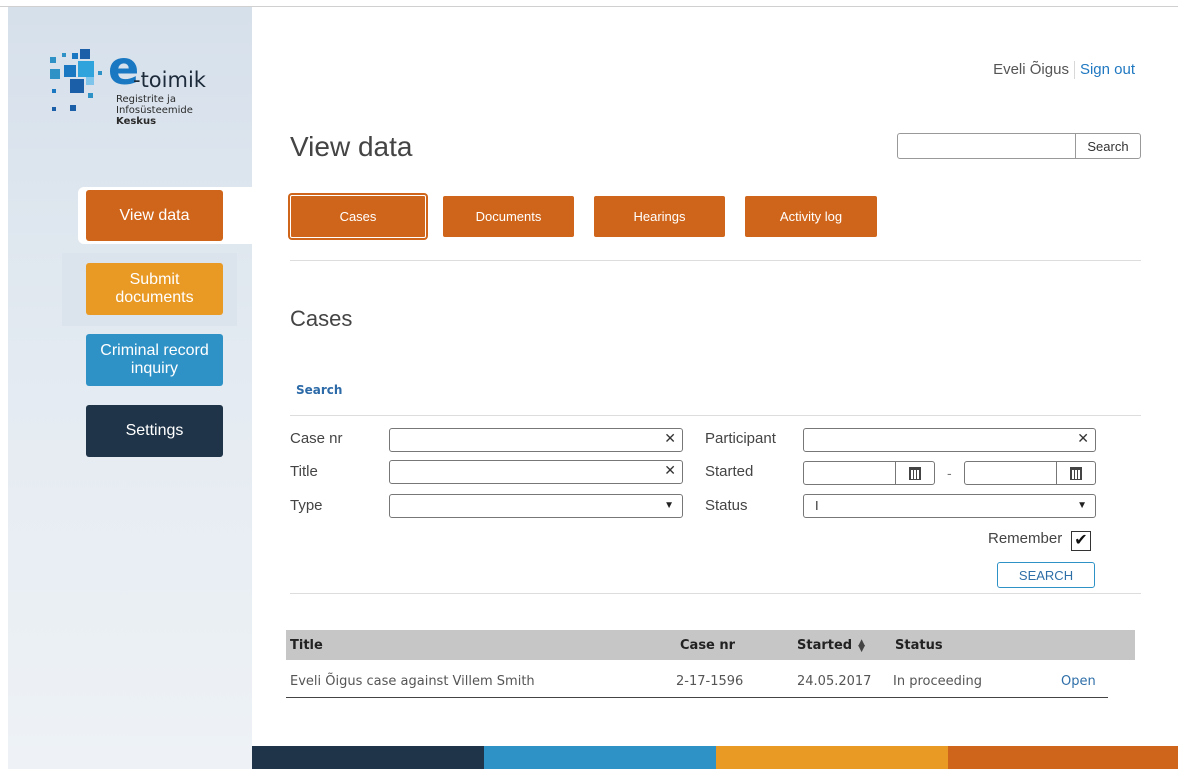 The height and width of the screenshot is (769, 1178). I want to click on title-label: Title, so click(304, 471).